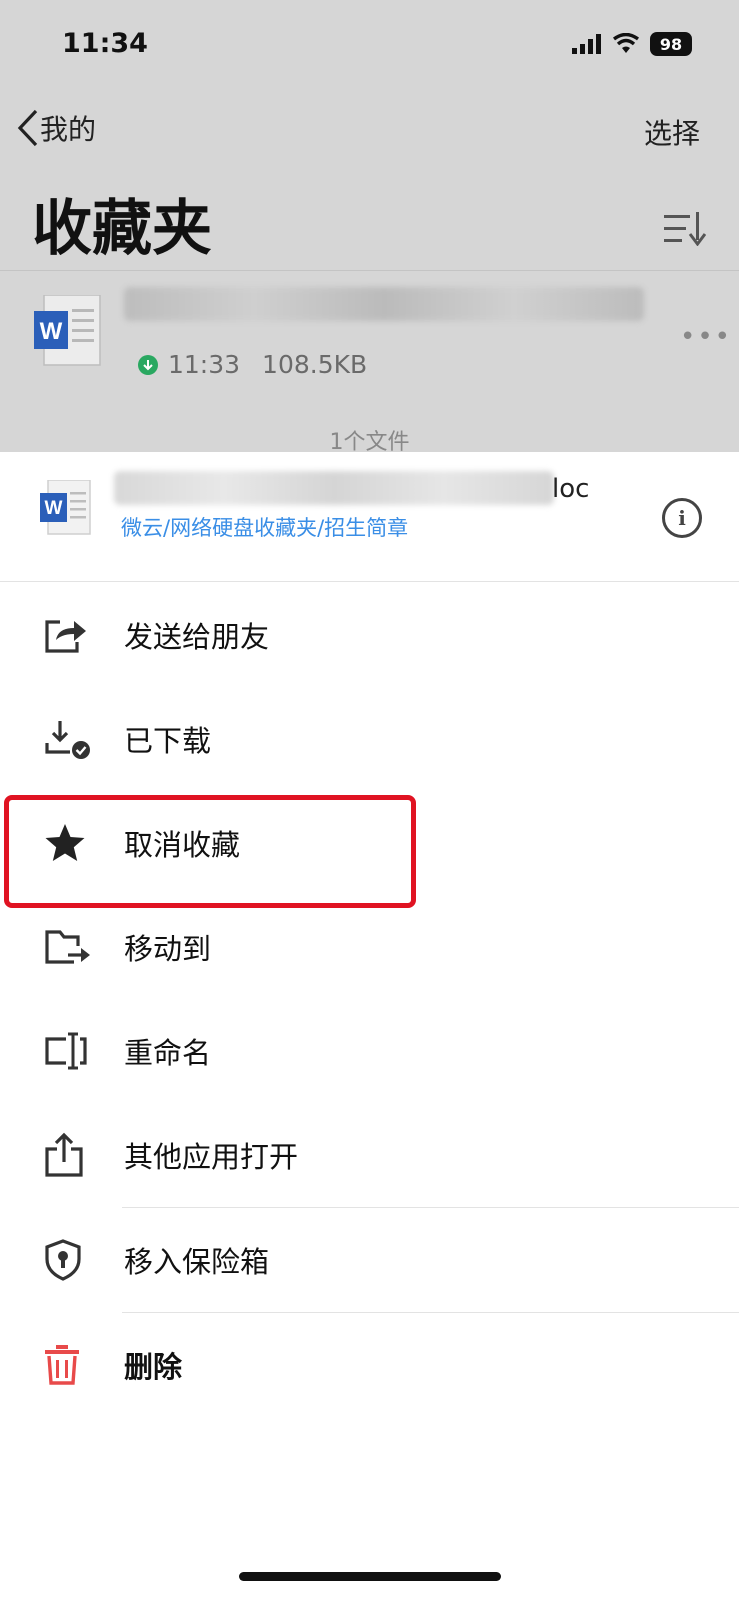  Describe the element at coordinates (27, 128) in the screenshot. I see `chevron-left-icon` at that location.